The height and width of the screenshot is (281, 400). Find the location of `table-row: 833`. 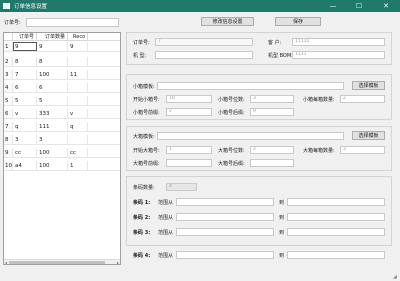

table-row: 833 is located at coordinates (62, 140).